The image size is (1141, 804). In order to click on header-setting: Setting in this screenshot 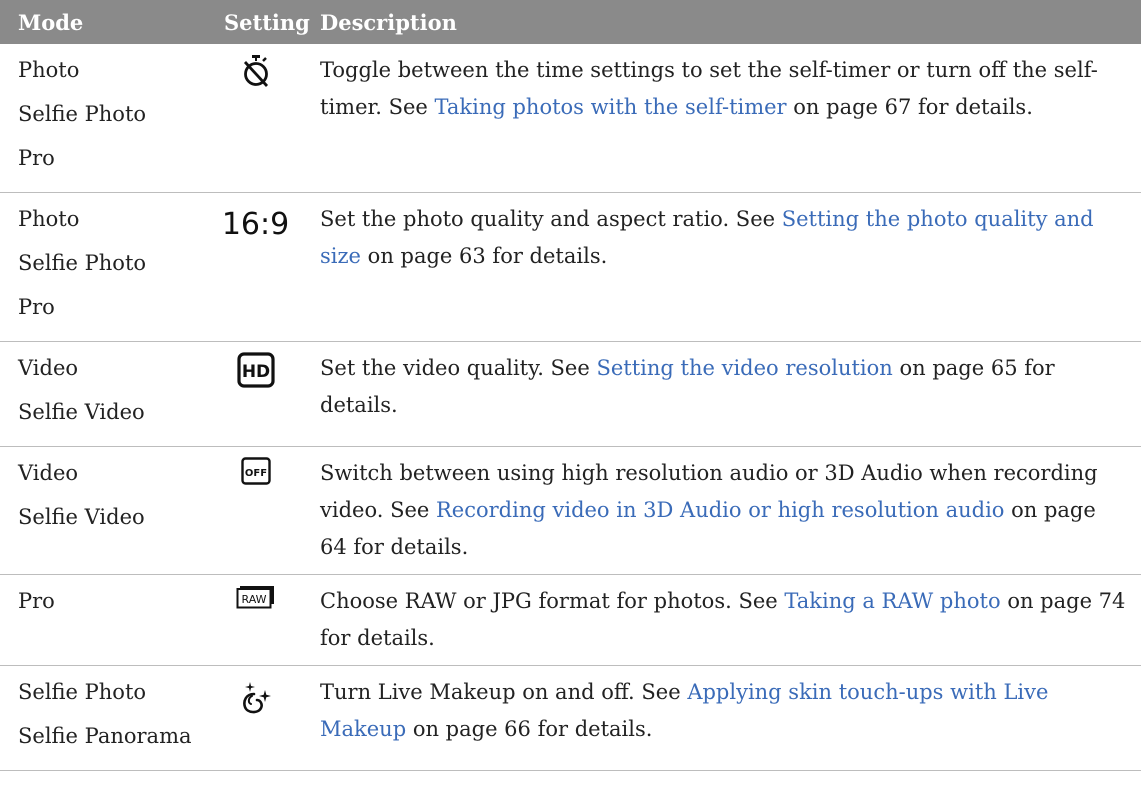, I will do `click(256, 22)`.